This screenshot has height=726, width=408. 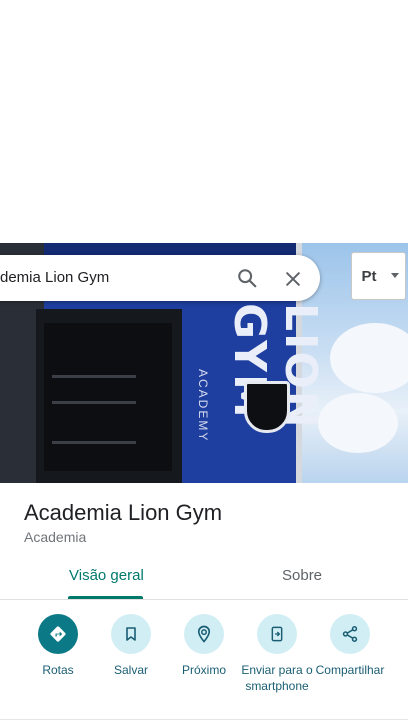 I want to click on photo-cloud, so click(x=358, y=423).